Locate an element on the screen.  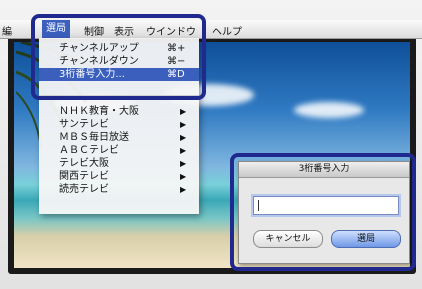
cloud-shape is located at coordinates (329, 110).